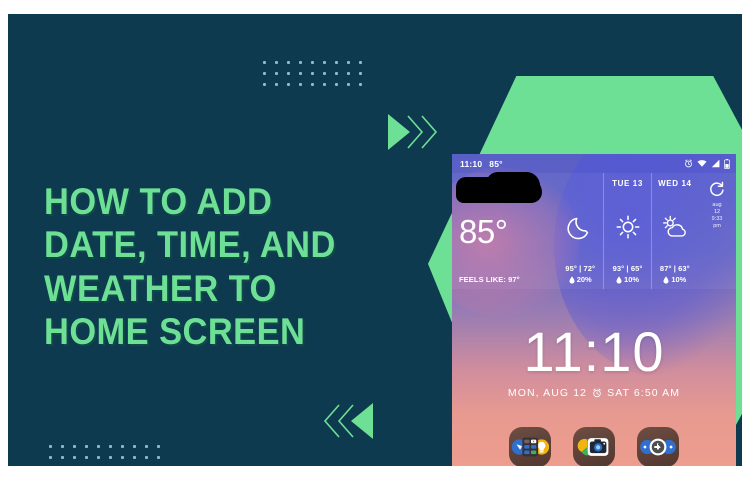 This screenshot has width=750, height=500. I want to click on dock-folder-tools: x Tools, so click(530, 446).